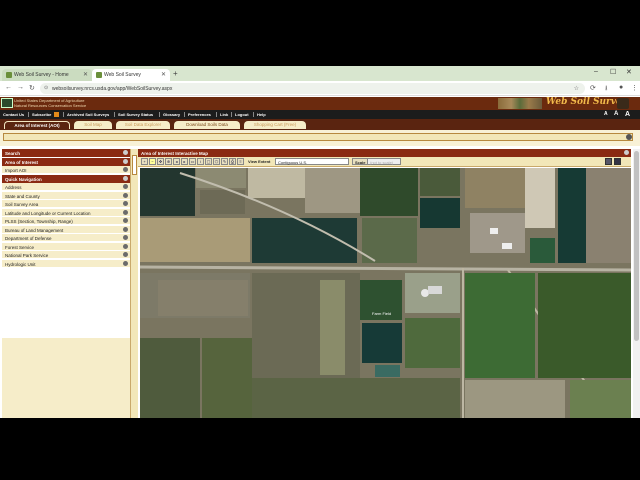 This screenshot has width=640, height=480. What do you see at coordinates (66, 246) in the screenshot?
I see `quick-nav-item: Forest Service` at bounding box center [66, 246].